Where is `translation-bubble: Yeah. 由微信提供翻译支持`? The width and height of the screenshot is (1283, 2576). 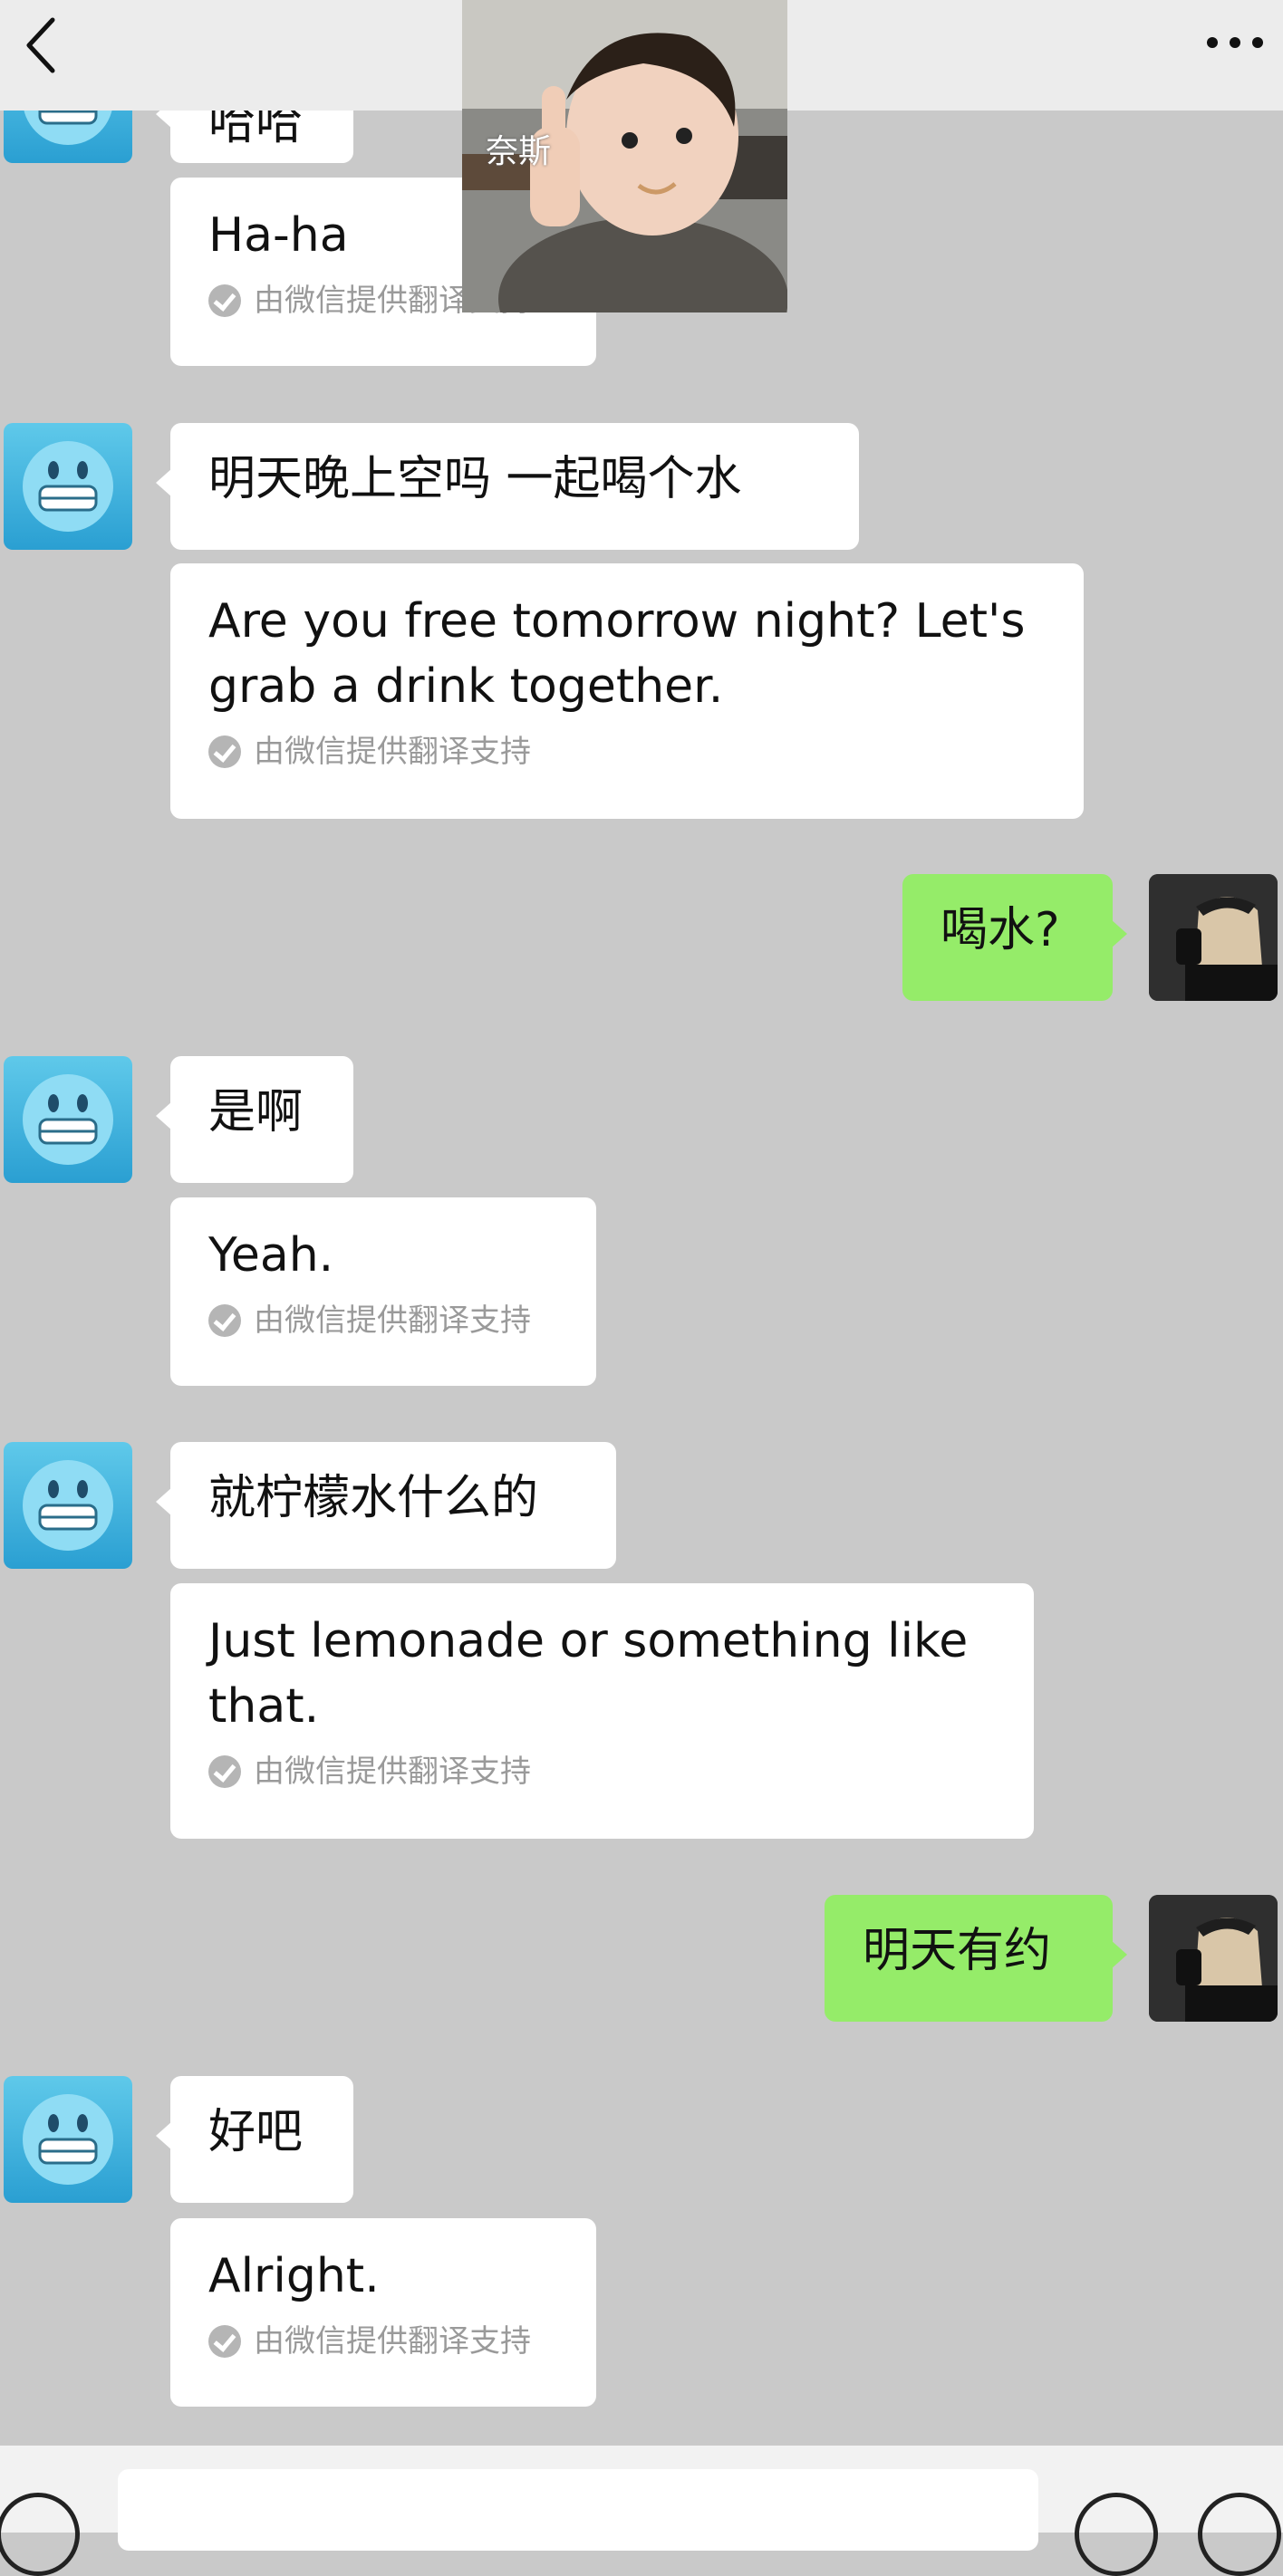 translation-bubble: Yeah. 由微信提供翻译支持 is located at coordinates (383, 1291).